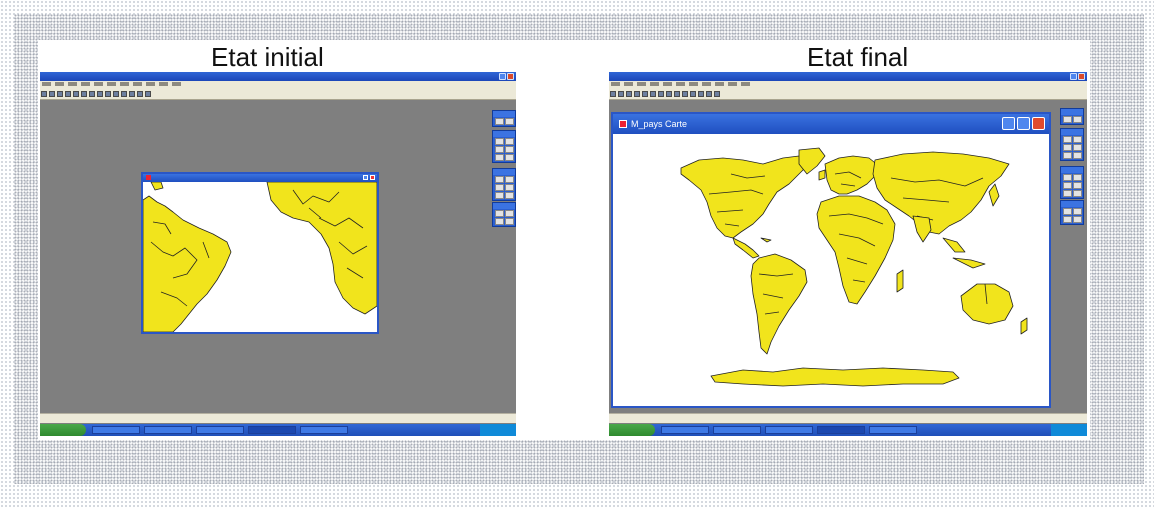  What do you see at coordinates (260, 178) in the screenshot?
I see `map-window-titlebar` at bounding box center [260, 178].